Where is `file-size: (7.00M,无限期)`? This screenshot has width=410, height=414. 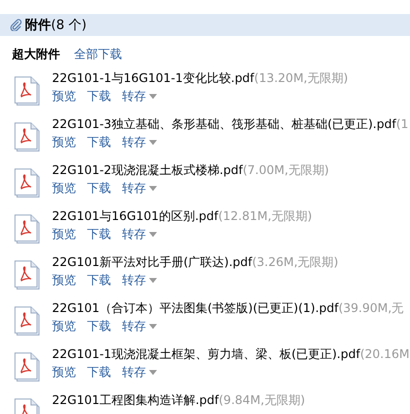
file-size: (7.00M,无限期) is located at coordinates (285, 170).